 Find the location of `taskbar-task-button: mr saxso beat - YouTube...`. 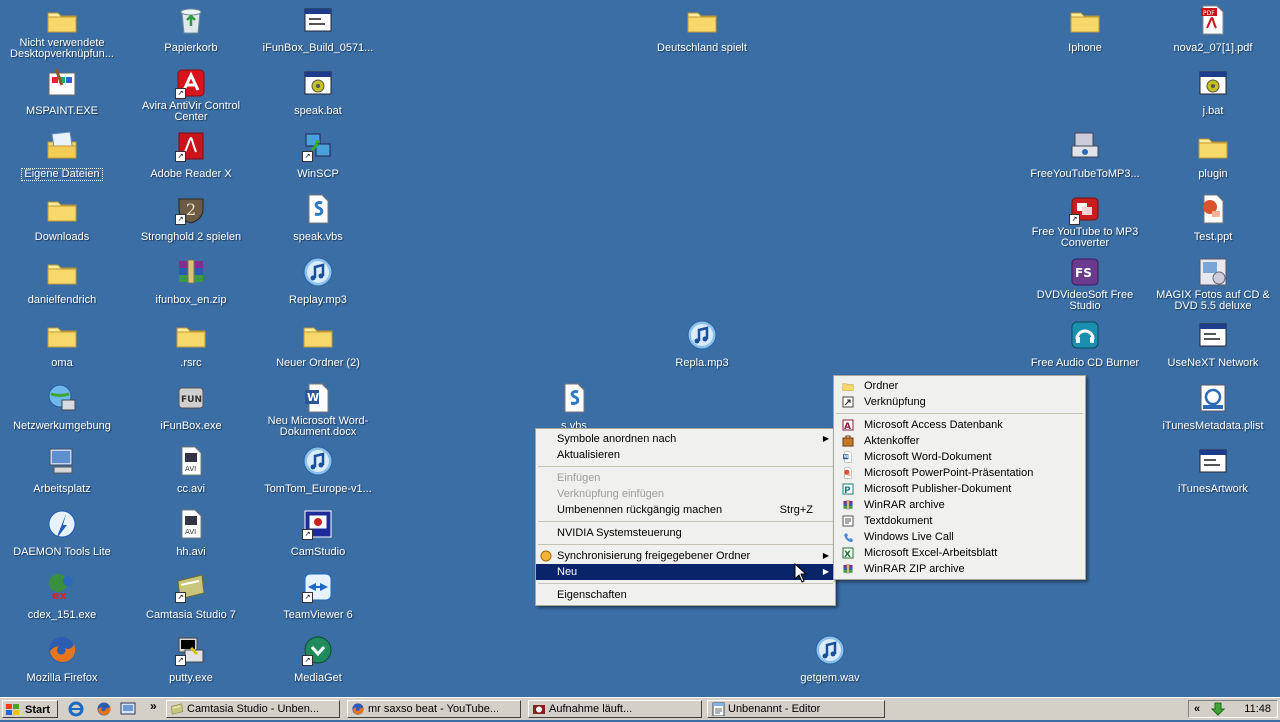

taskbar-task-button: mr saxso beat - YouTube... is located at coordinates (434, 709).